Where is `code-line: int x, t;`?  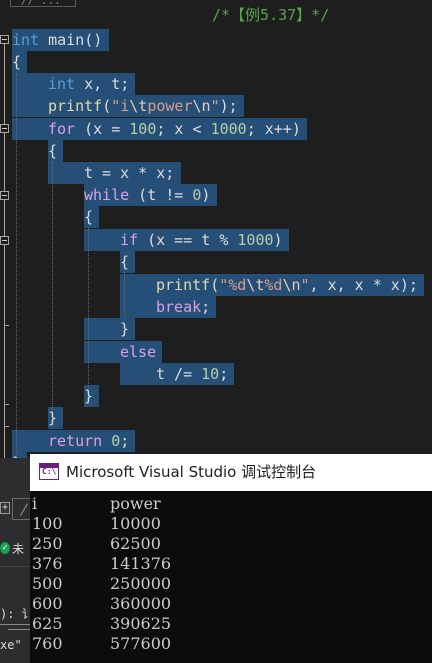 code-line: int x, t; is located at coordinates (88, 84).